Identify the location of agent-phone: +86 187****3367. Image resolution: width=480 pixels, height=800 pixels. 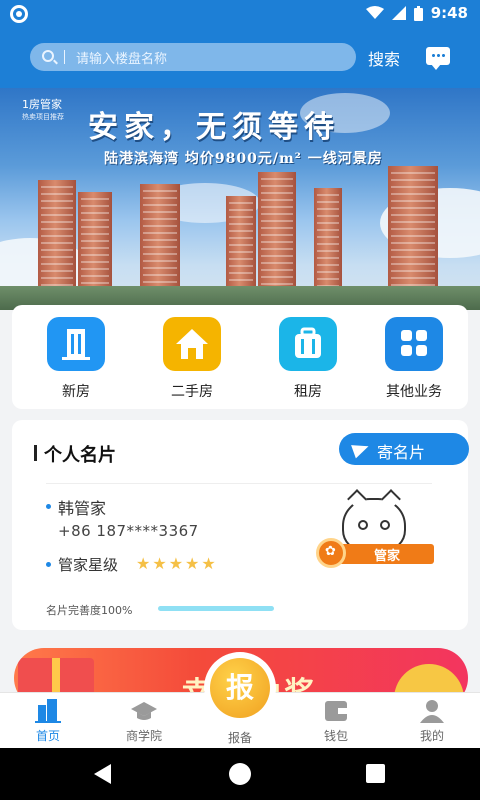
(128, 531).